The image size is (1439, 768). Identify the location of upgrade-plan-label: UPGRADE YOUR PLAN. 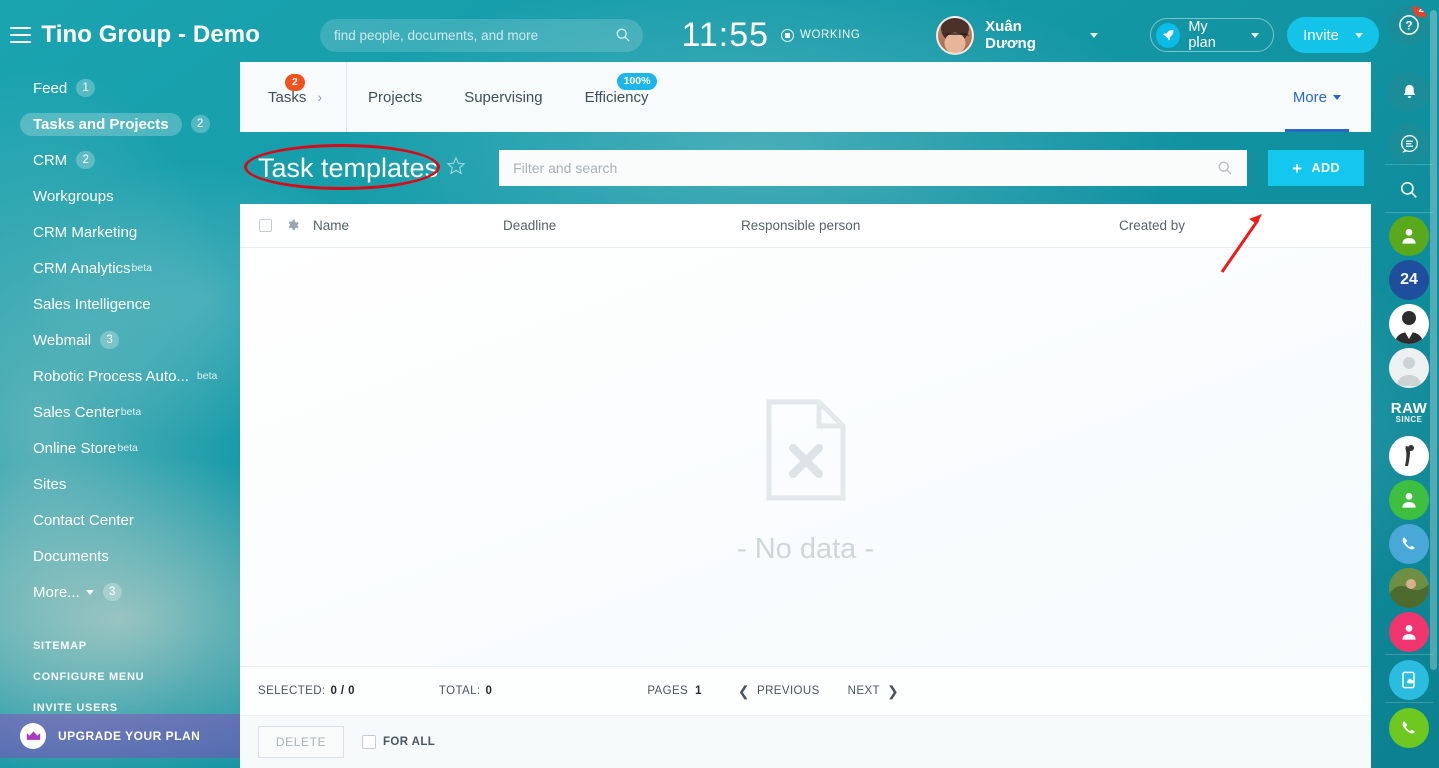
(129, 736).